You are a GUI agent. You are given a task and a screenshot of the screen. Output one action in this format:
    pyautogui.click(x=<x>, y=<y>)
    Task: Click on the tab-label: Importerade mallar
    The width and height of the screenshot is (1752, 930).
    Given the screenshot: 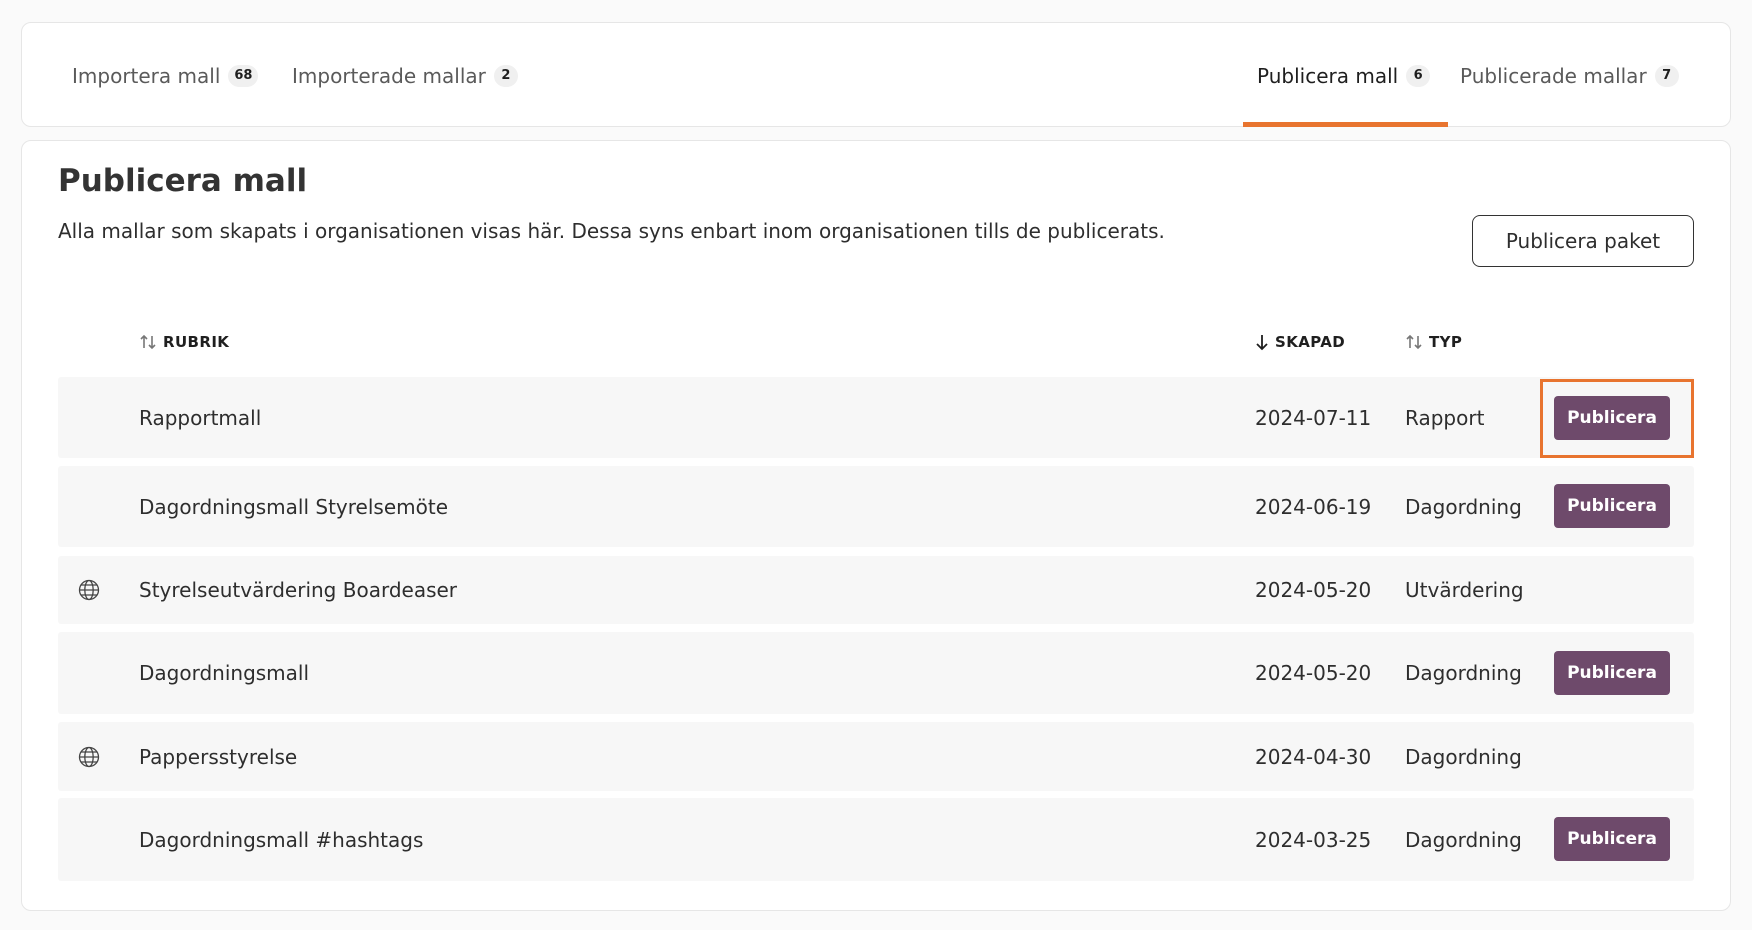 What is the action you would take?
    pyautogui.click(x=389, y=75)
    